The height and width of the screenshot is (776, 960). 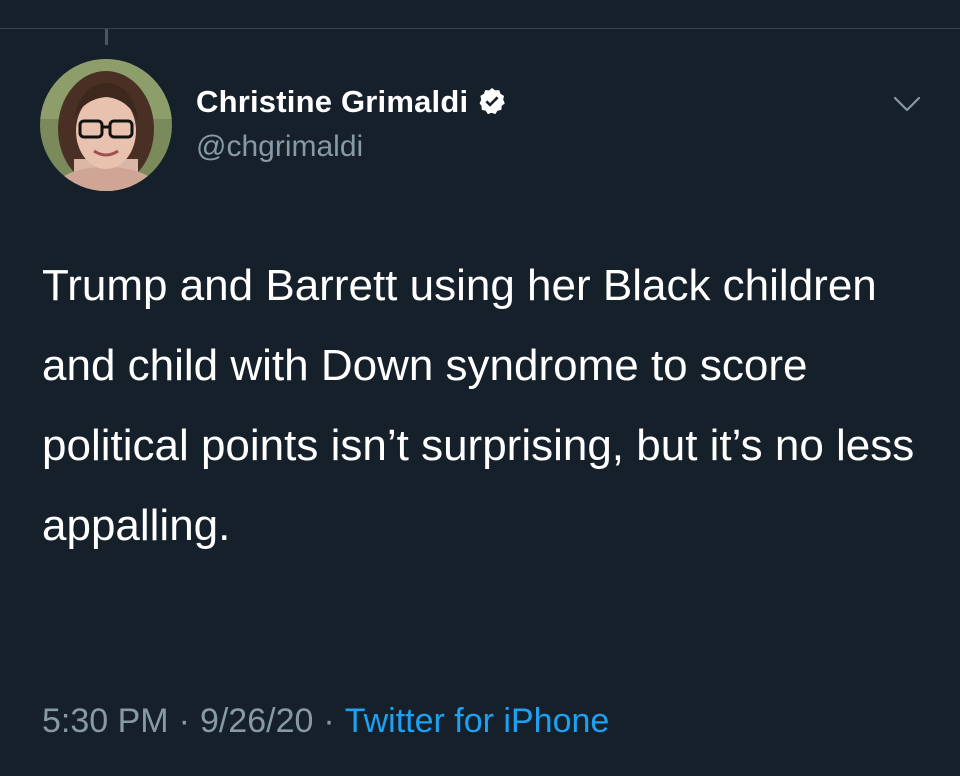 I want to click on tweet-meta: 5:30 PM · 9/26/20 · Twitter for iPhone, so click(x=325, y=721).